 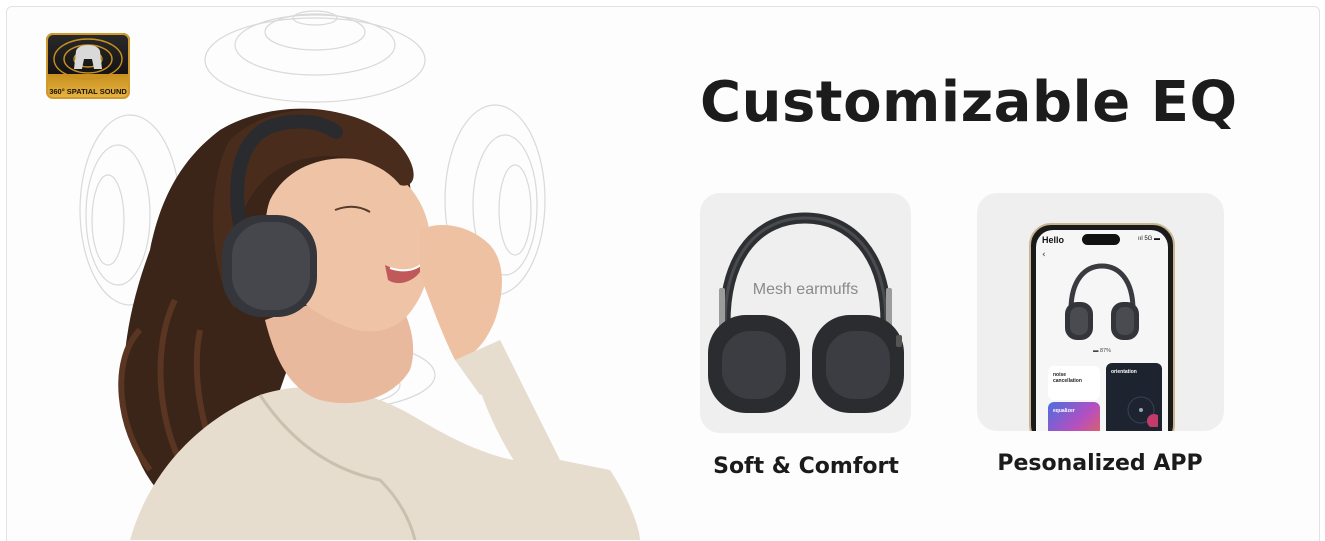 I want to click on equalizer-tile: equalizer, so click(x=1074, y=416).